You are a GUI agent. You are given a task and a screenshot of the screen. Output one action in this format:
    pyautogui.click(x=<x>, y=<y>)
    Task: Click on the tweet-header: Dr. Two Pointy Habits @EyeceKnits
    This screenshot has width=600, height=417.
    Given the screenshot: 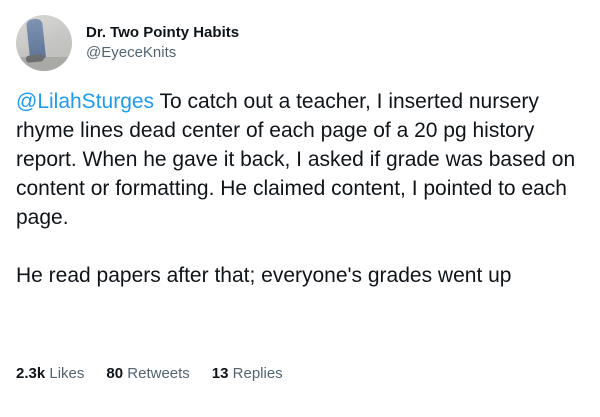 What is the action you would take?
    pyautogui.click(x=127, y=43)
    